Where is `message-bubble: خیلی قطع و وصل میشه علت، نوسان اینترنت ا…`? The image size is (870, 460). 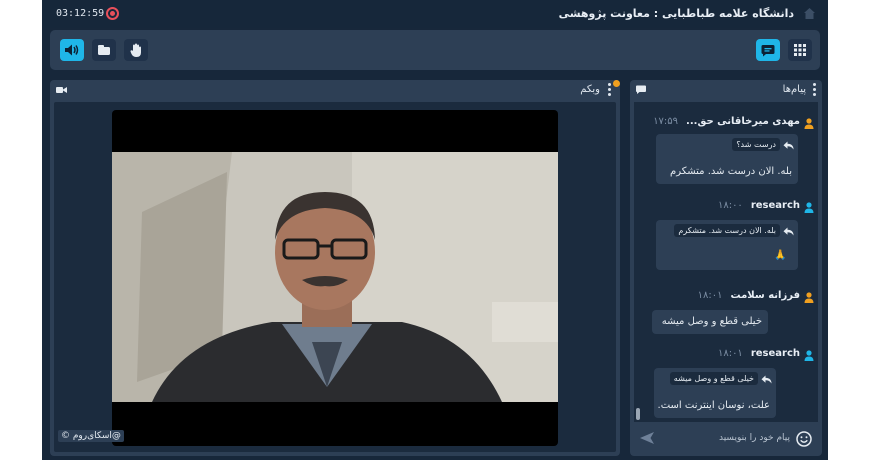 message-bubble: خیلی قطع و وصل میشه علت، نوسان اینترنت ا… is located at coordinates (715, 393).